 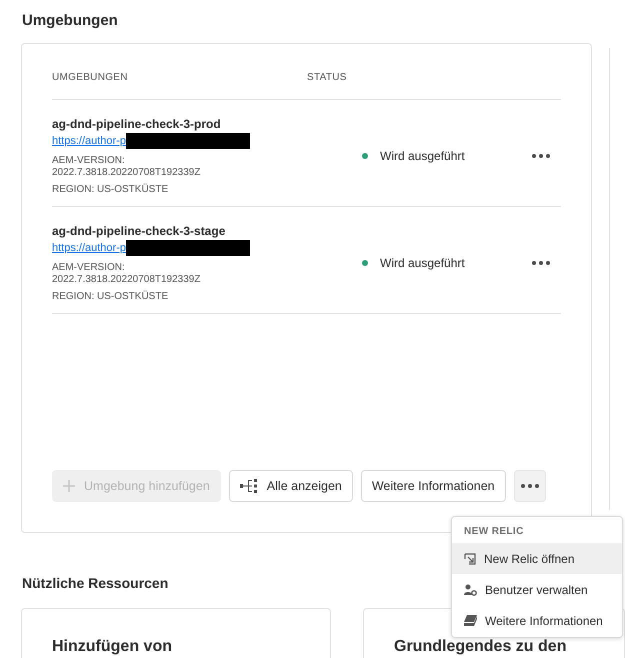 What do you see at coordinates (139, 231) in the screenshot?
I see `environment-name: ag-dnd-pipeline-check-3-stage` at bounding box center [139, 231].